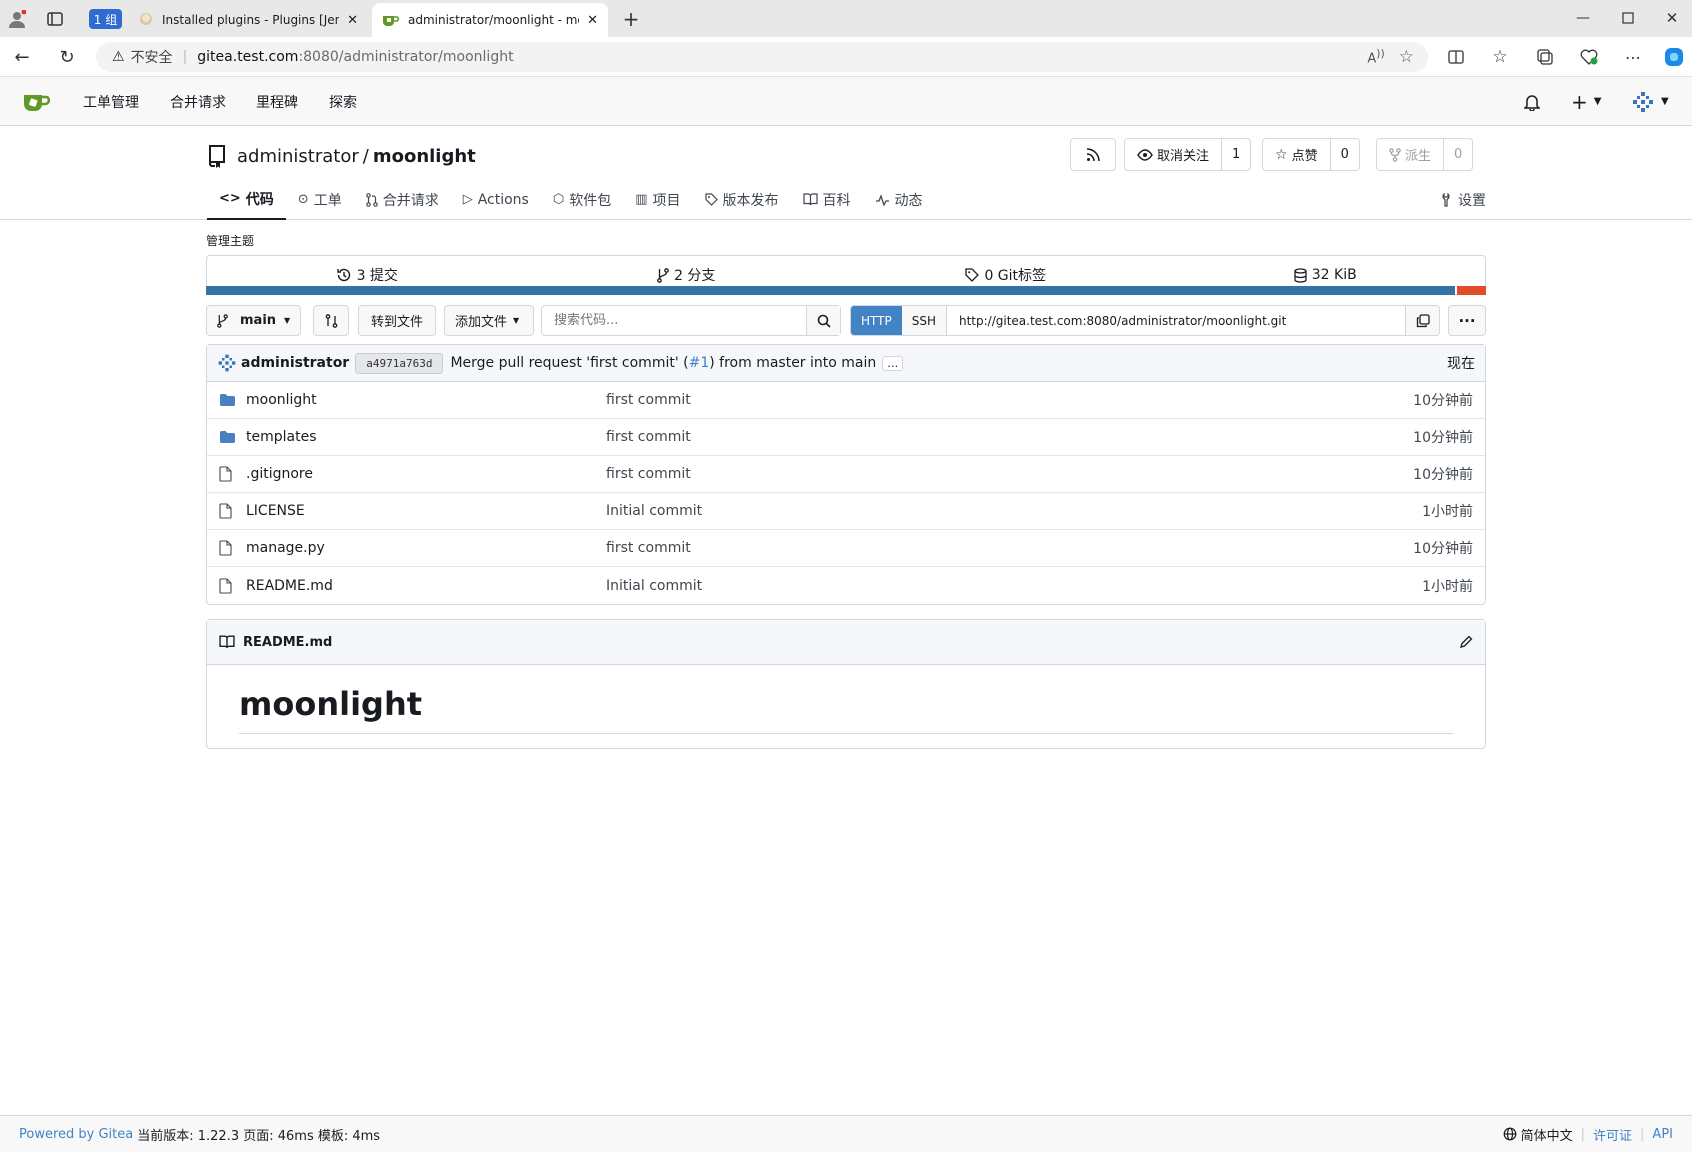  I want to click on tab-activity: 动态, so click(899, 199).